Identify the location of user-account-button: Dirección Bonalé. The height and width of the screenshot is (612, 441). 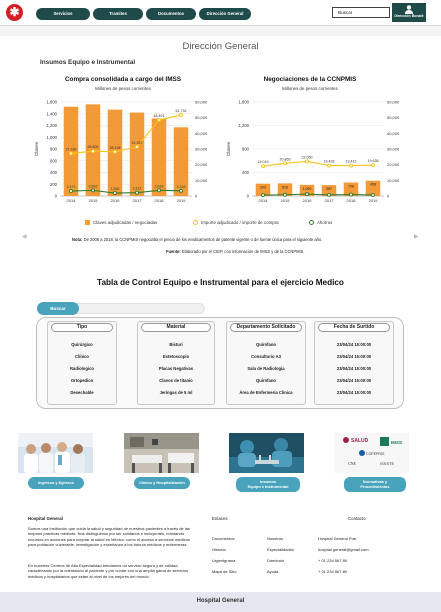
(409, 12).